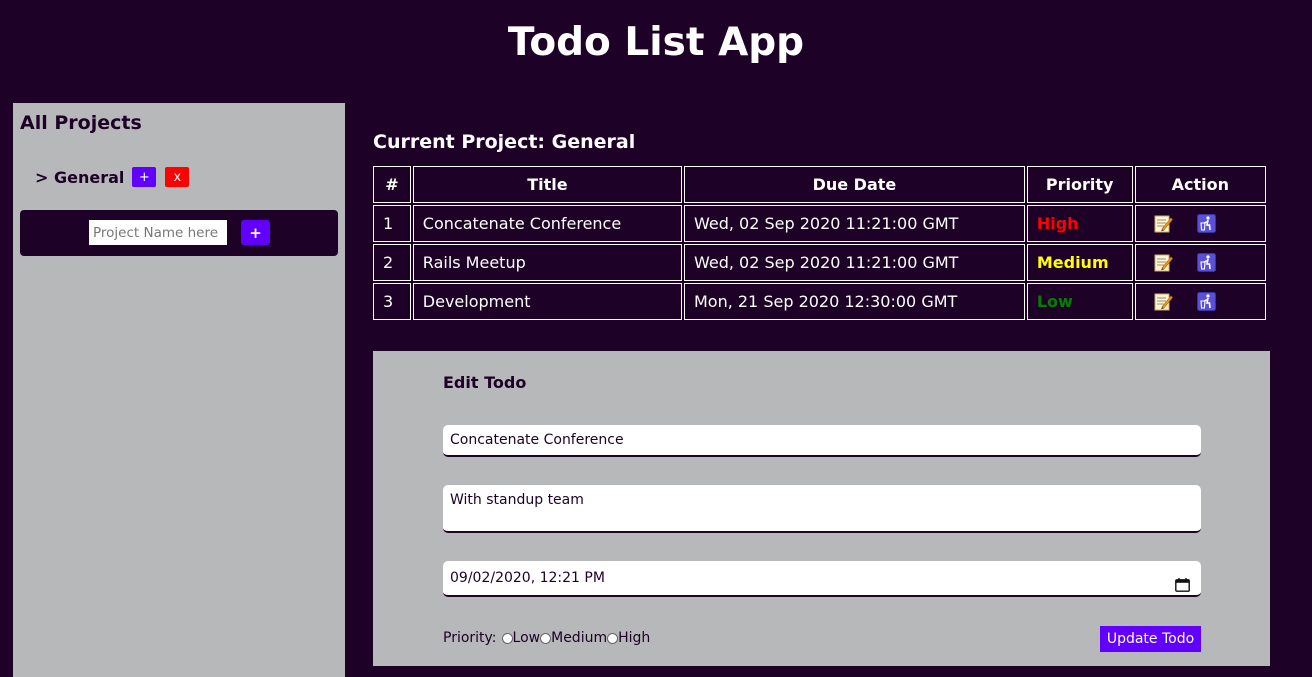 This screenshot has height=677, width=1312. Describe the element at coordinates (547, 223) in the screenshot. I see `todo-title: Concatenate Conference` at that location.